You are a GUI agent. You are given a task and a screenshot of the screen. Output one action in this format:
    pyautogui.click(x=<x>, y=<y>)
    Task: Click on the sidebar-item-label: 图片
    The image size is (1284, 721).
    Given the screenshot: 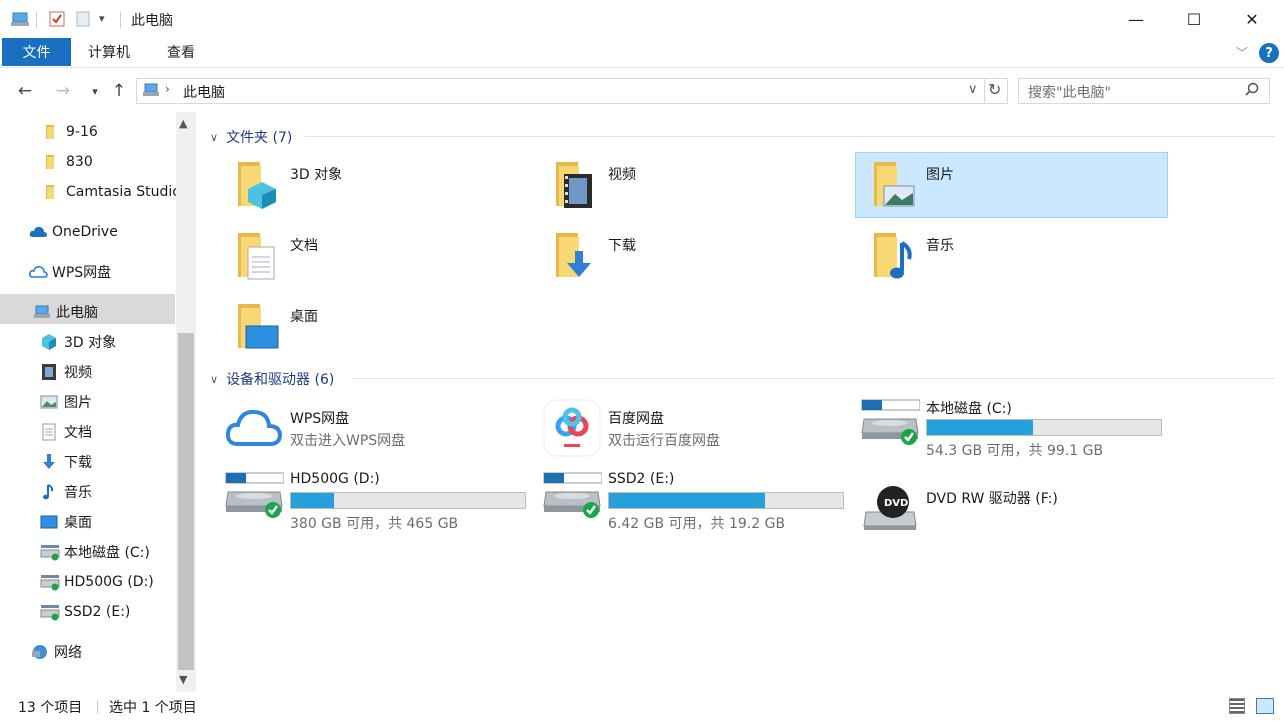 What is the action you would take?
    pyautogui.click(x=78, y=403)
    